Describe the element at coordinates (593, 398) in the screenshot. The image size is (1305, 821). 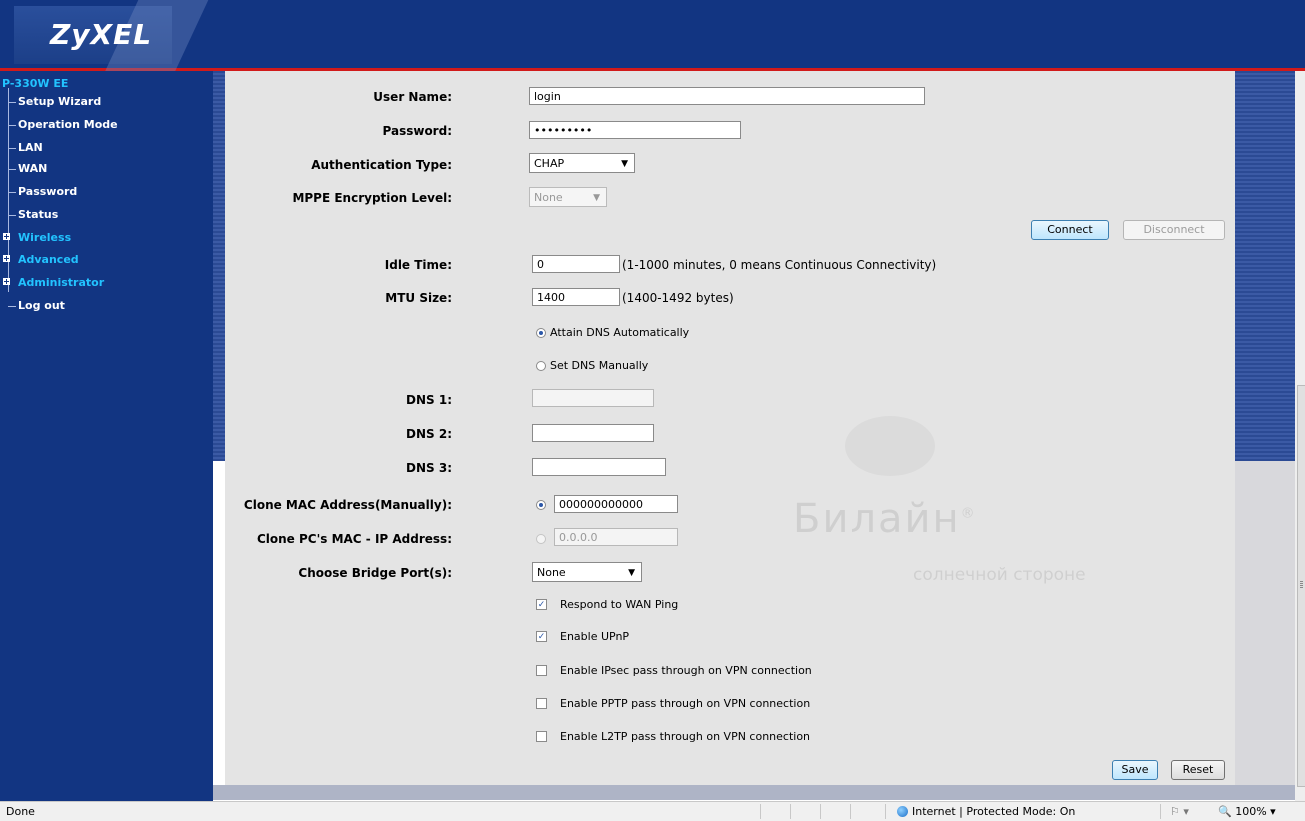
I see `dns1-input` at that location.